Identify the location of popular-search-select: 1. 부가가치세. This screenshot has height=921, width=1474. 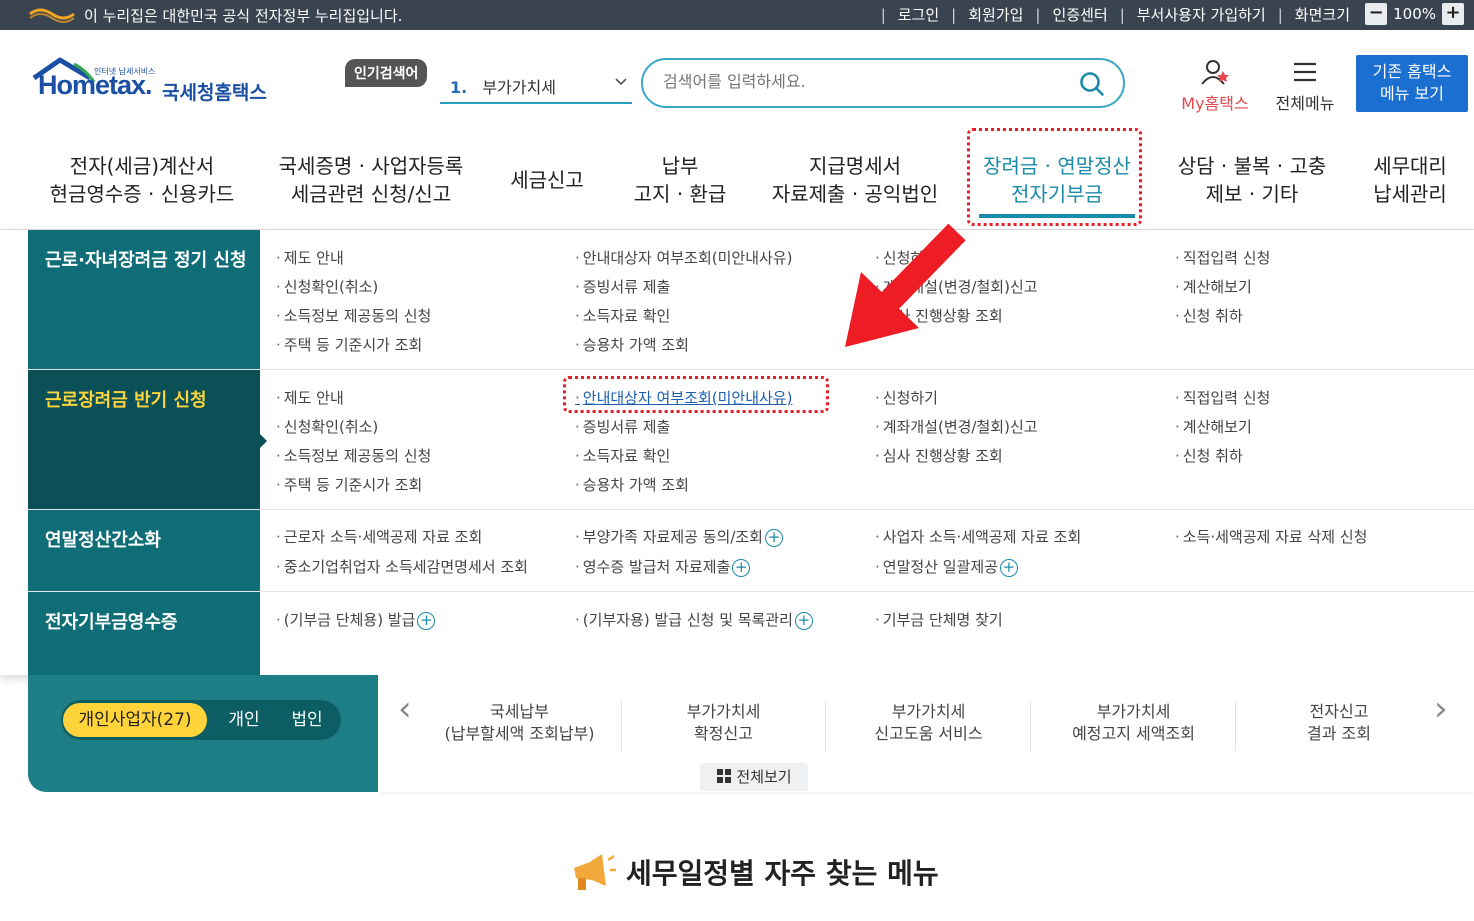
(536, 85).